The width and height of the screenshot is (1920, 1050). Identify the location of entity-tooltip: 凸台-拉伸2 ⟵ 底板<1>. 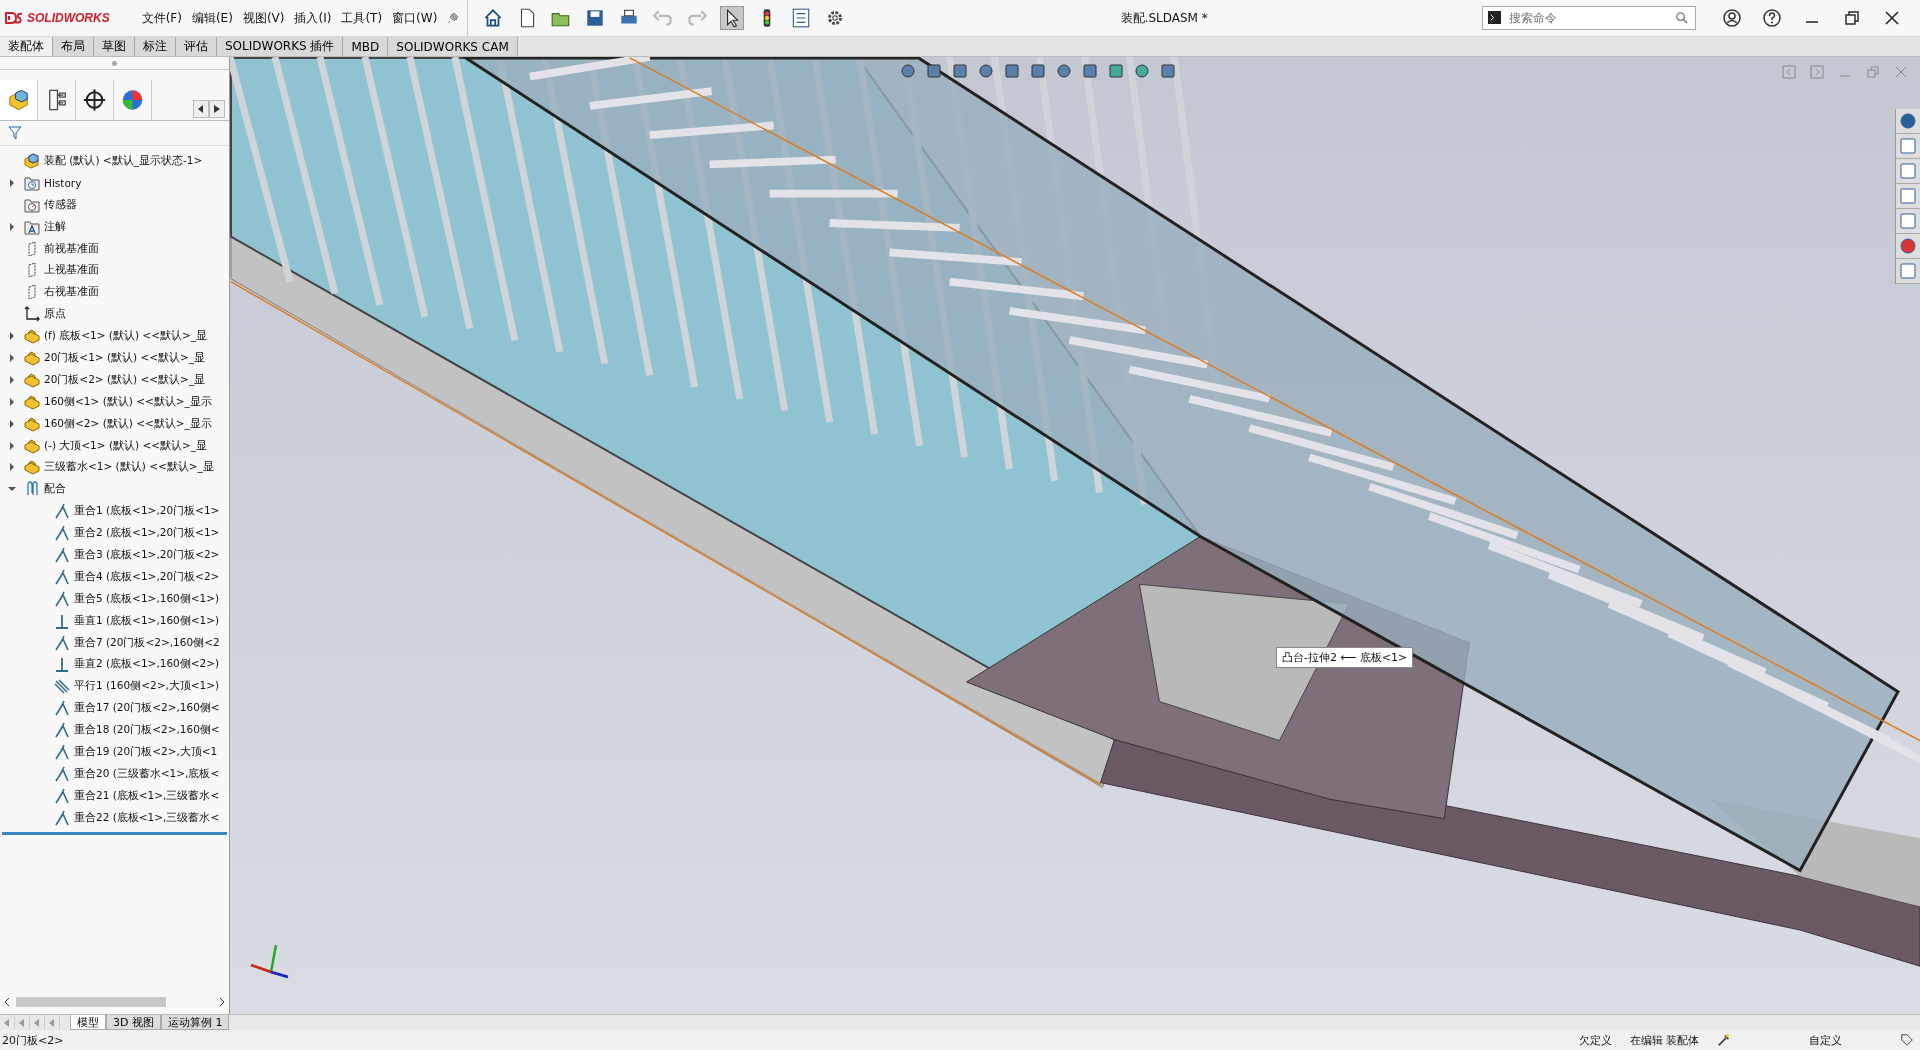
(1345, 657).